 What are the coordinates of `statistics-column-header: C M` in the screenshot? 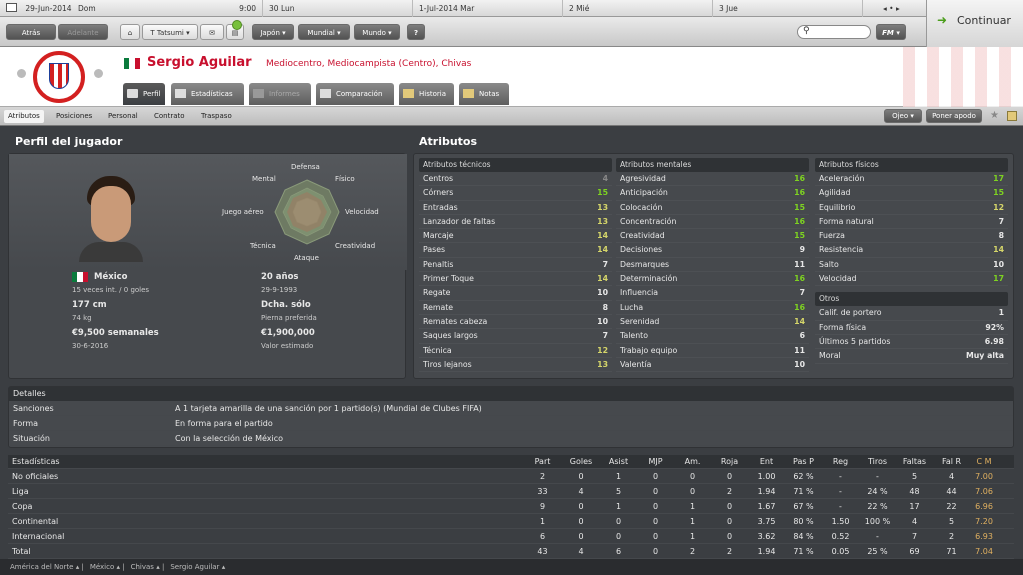 It's located at (984, 461).